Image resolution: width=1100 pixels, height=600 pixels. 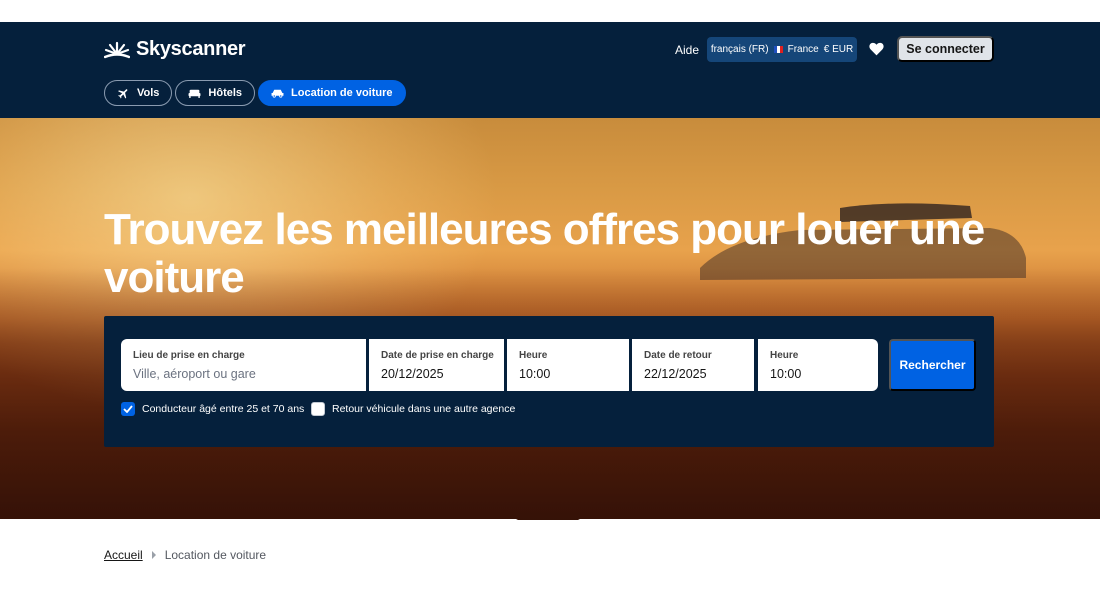 I want to click on pickup-location-input: Ville, aéroport ou gare, so click(x=243, y=374).